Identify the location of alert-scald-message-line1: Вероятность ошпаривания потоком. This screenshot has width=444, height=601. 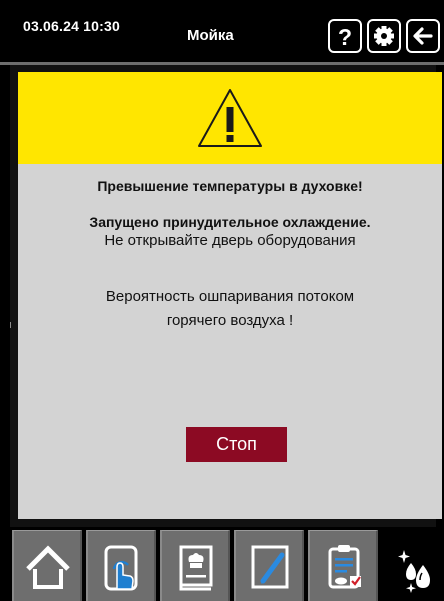
(230, 296).